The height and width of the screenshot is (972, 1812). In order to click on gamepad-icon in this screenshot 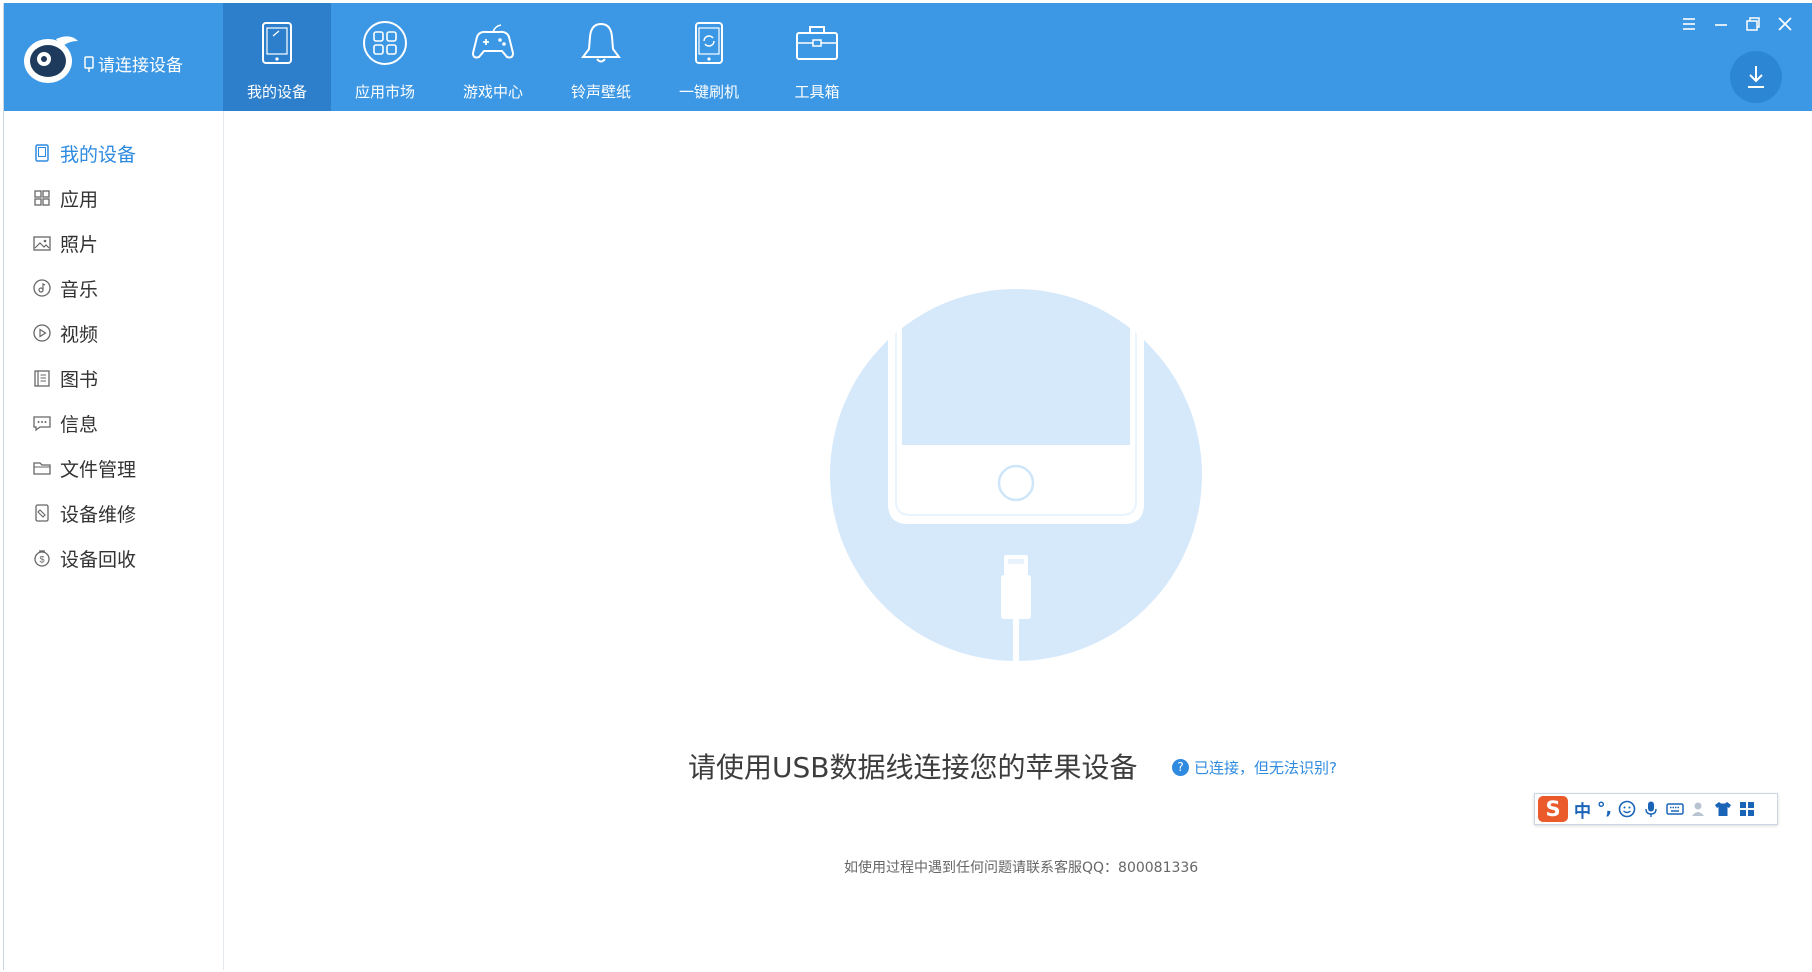, I will do `click(493, 41)`.